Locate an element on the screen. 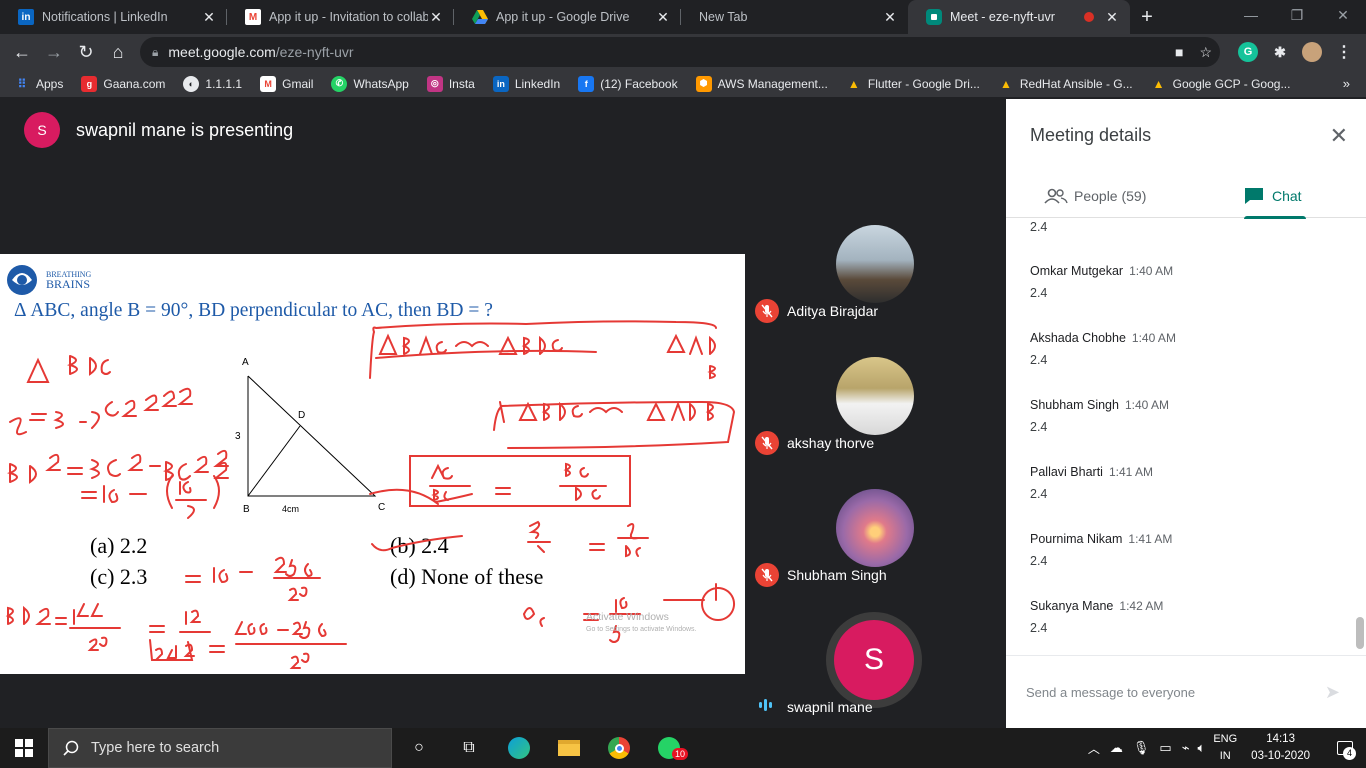 This screenshot has height=768, width=1366. grammarly-icon: G is located at coordinates (1248, 52).